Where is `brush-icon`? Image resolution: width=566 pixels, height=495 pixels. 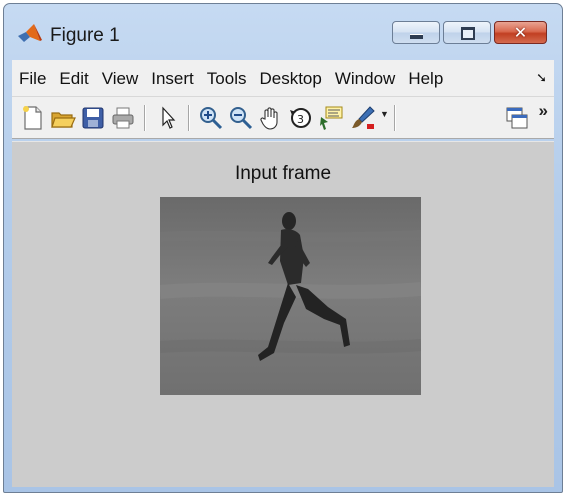
brush-icon is located at coordinates (363, 118).